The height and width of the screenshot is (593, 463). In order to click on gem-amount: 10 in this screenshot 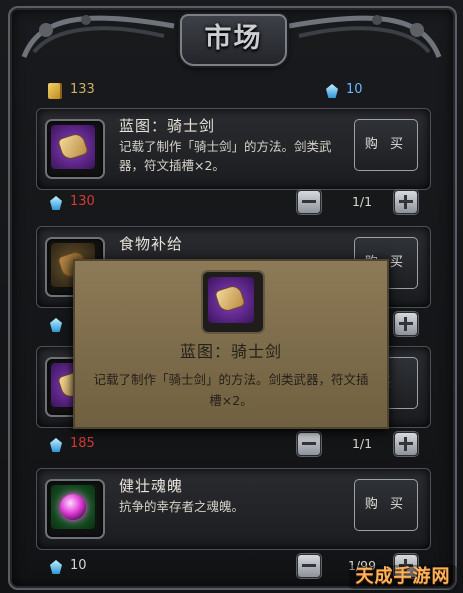, I will do `click(354, 89)`.